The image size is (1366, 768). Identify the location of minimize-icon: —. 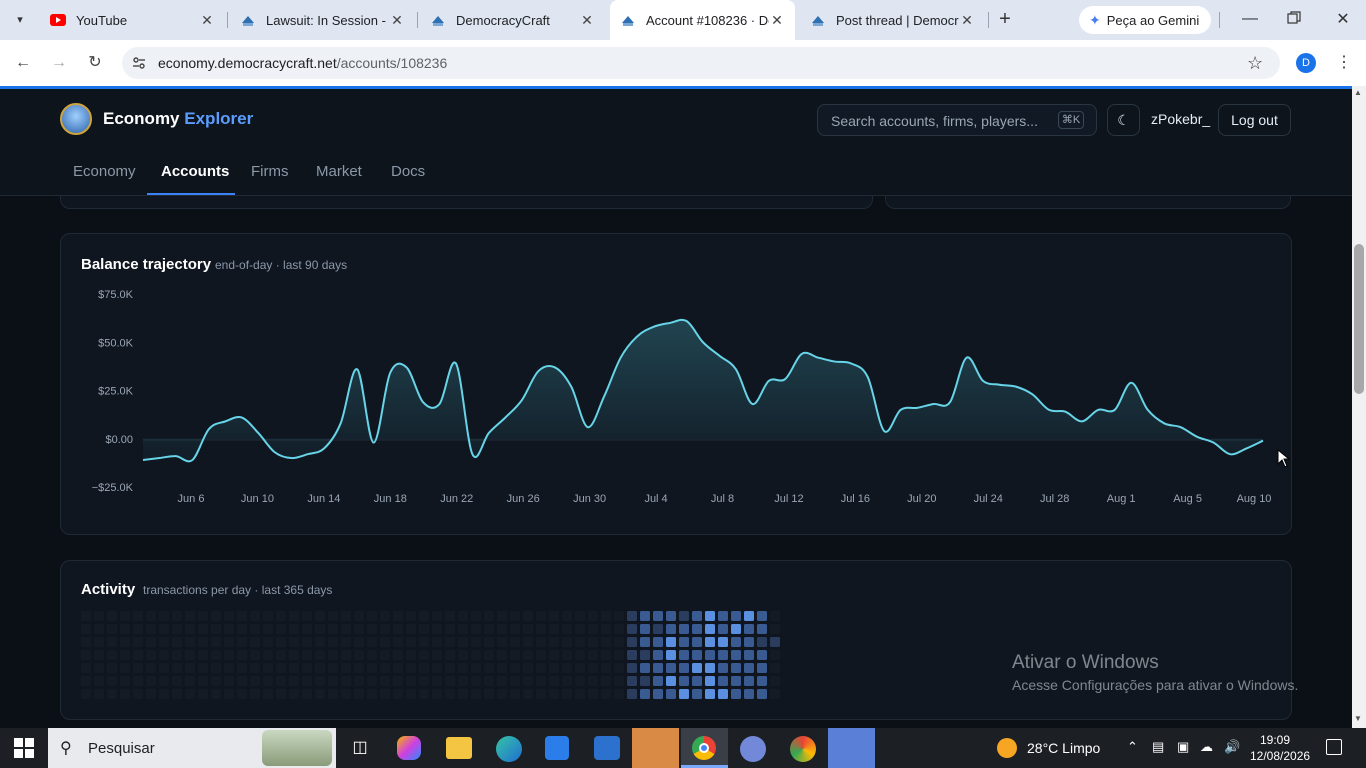
(1250, 20).